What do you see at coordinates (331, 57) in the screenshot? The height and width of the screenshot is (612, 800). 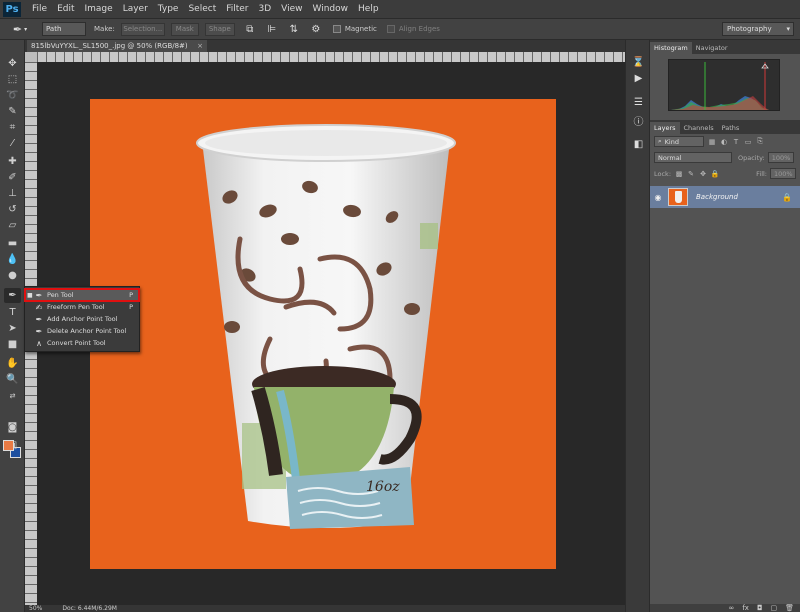 I see `horizontal-ruler` at bounding box center [331, 57].